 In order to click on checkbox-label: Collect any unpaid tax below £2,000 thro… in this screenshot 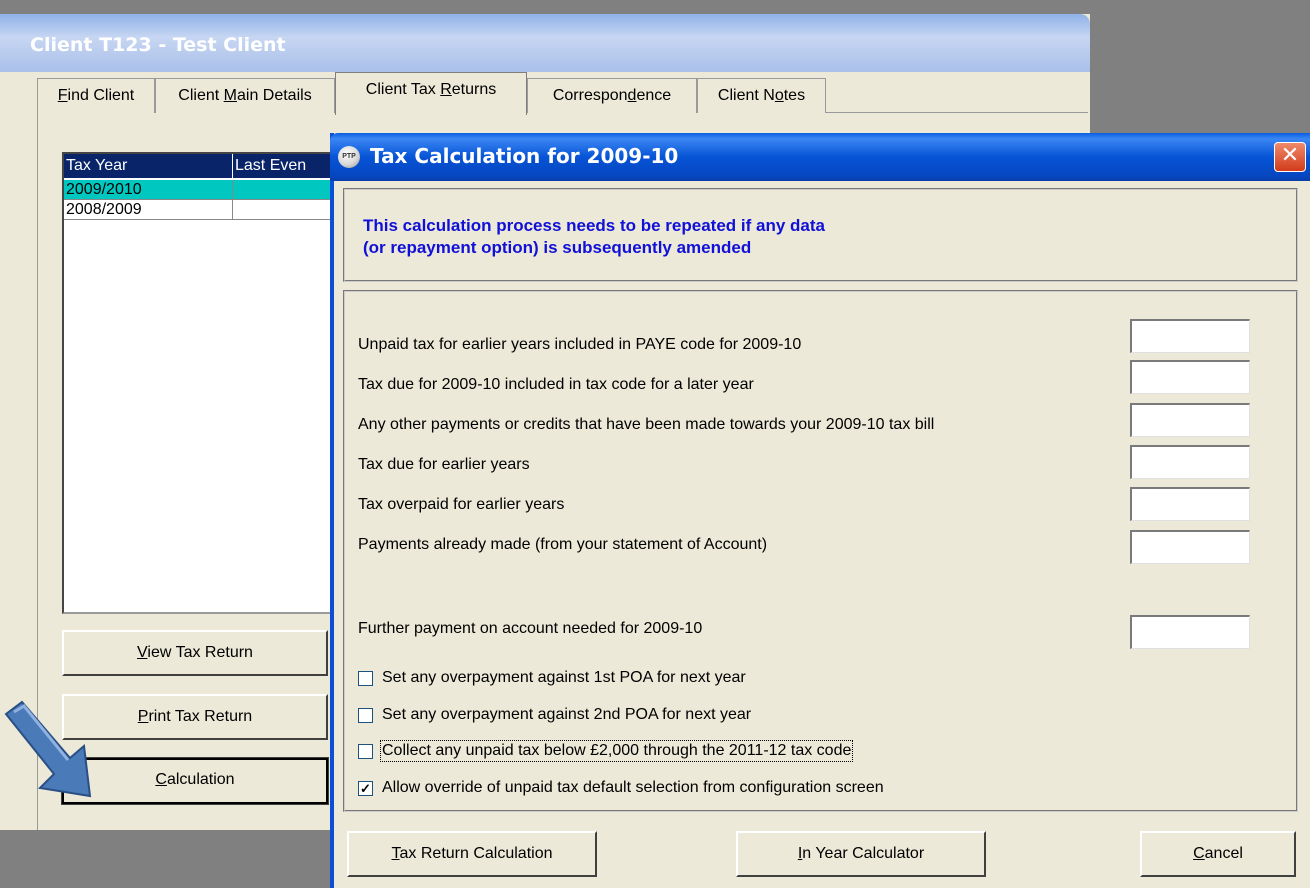, I will do `click(616, 751)`.